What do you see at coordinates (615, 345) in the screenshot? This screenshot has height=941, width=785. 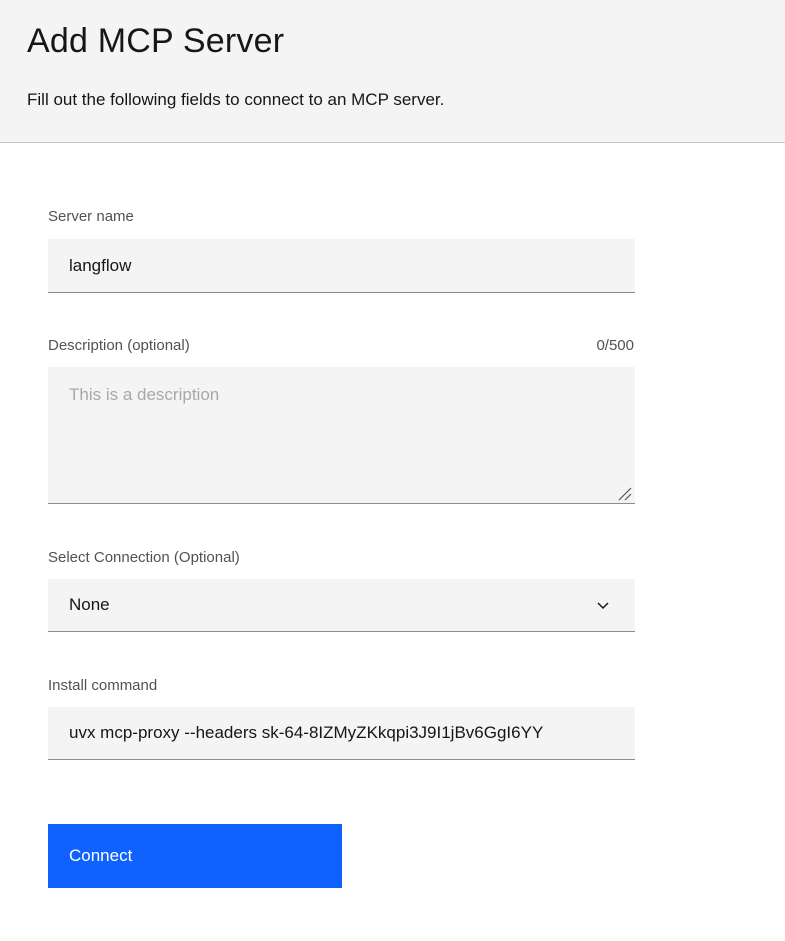 I see `description-char-counter: 0/500` at bounding box center [615, 345].